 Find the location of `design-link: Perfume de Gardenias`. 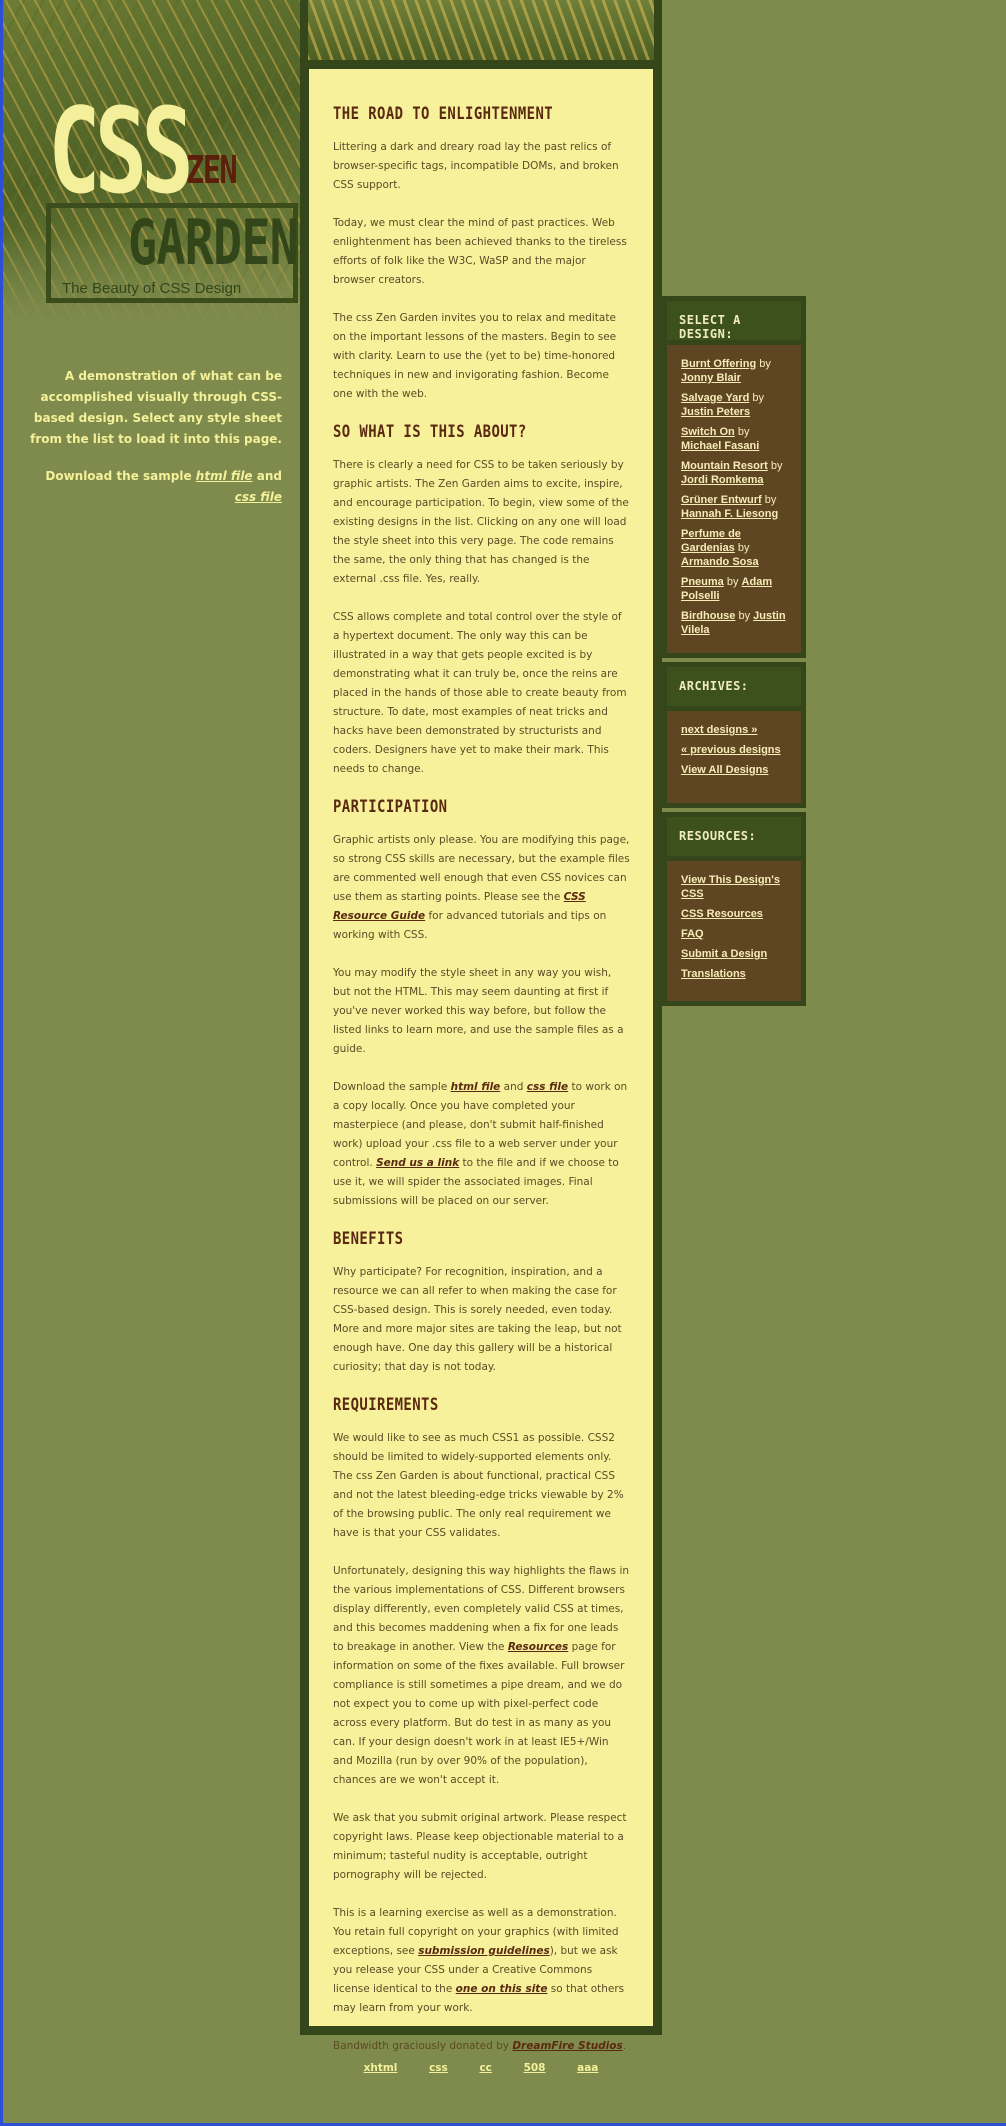

design-link: Perfume de Gardenias is located at coordinates (711, 541).